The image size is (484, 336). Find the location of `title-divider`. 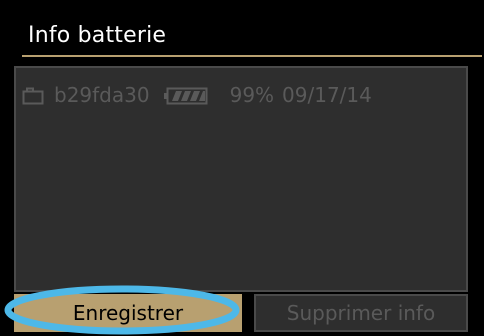

title-divider is located at coordinates (252, 56).